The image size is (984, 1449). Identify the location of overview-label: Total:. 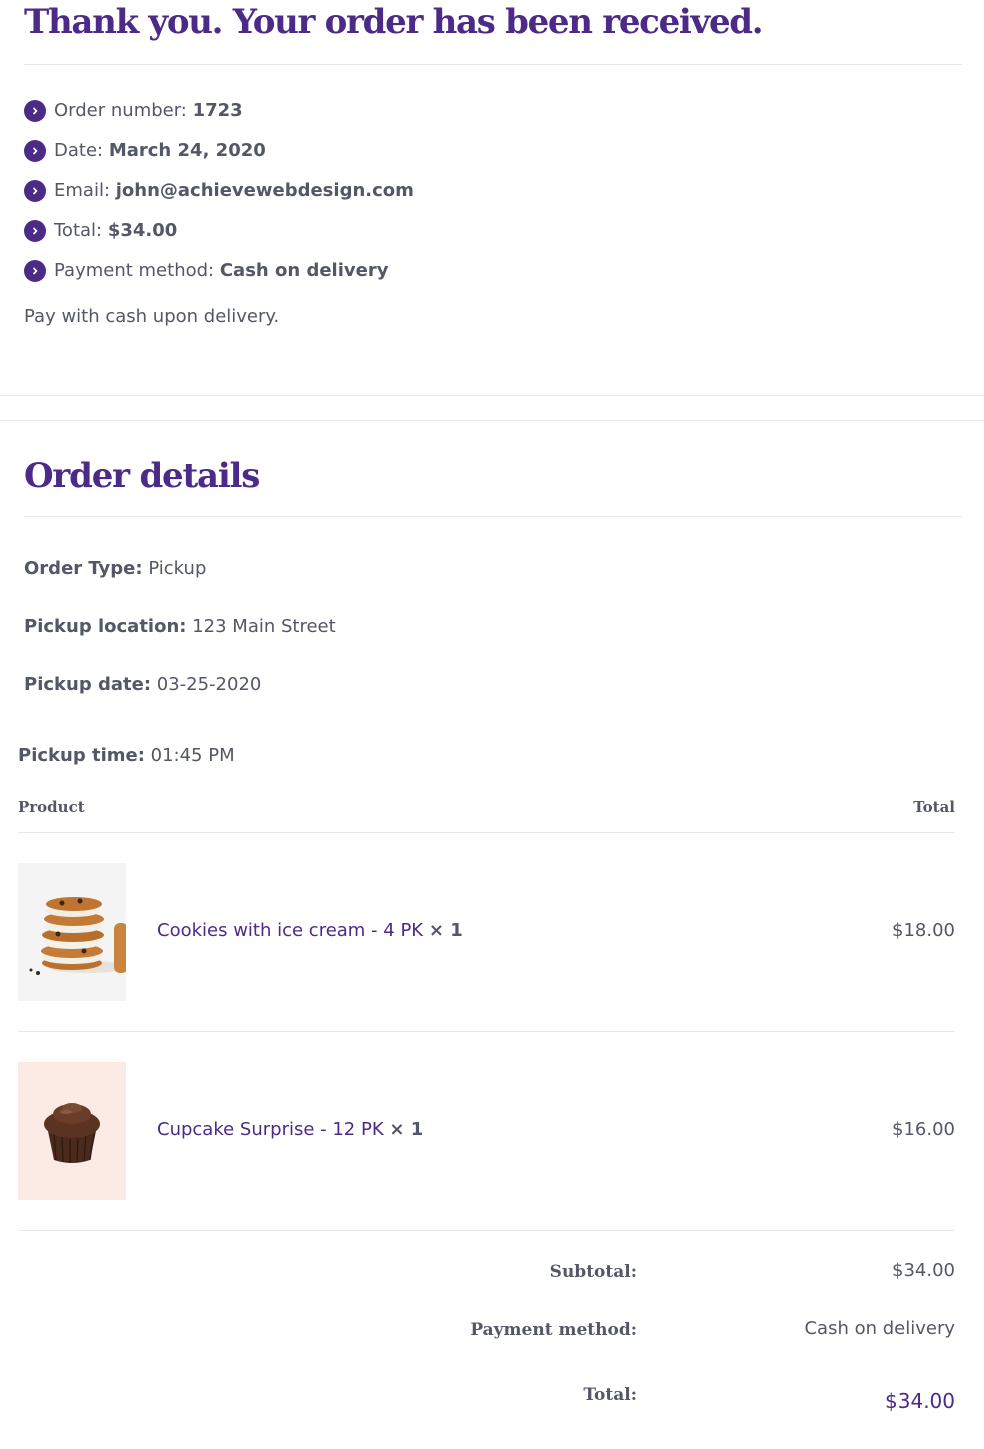
(78, 230).